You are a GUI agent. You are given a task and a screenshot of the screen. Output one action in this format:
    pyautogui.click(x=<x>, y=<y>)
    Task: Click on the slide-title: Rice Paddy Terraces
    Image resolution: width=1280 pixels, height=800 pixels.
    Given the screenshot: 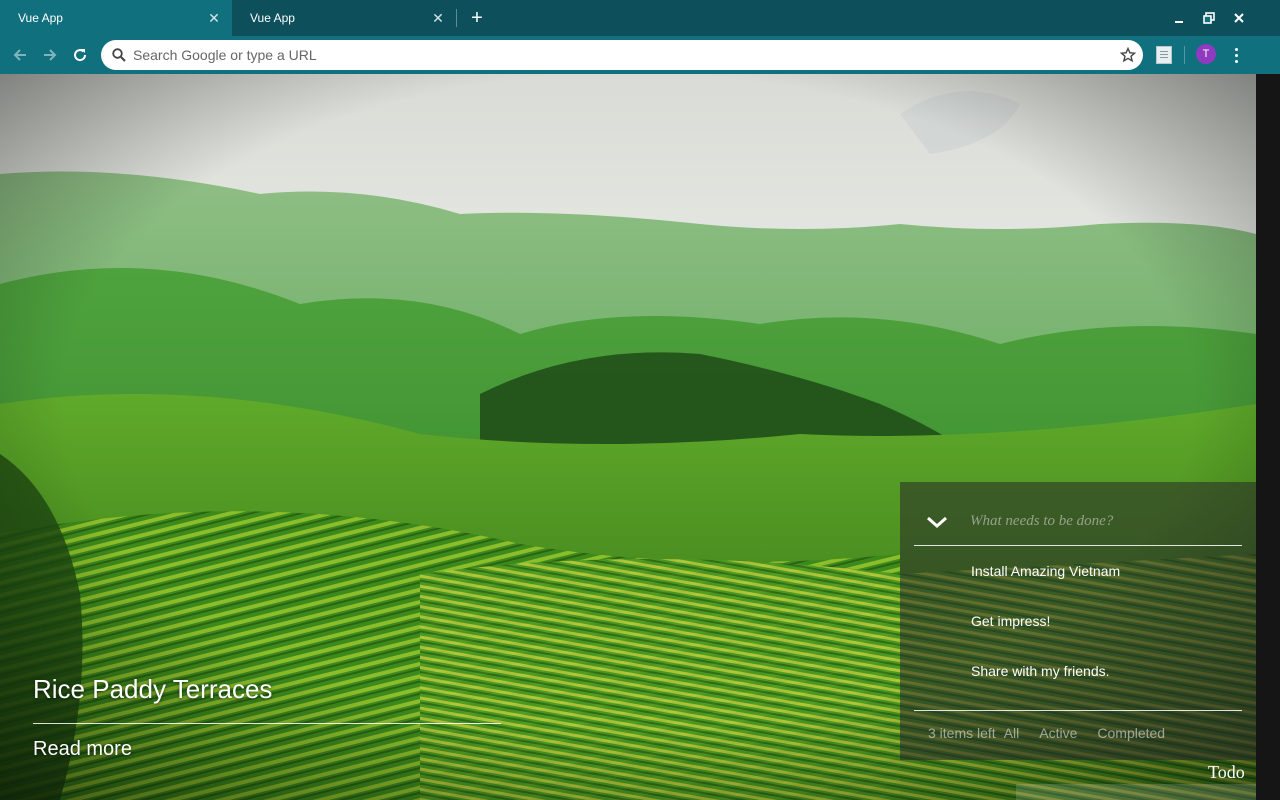 What is the action you would take?
    pyautogui.click(x=153, y=689)
    